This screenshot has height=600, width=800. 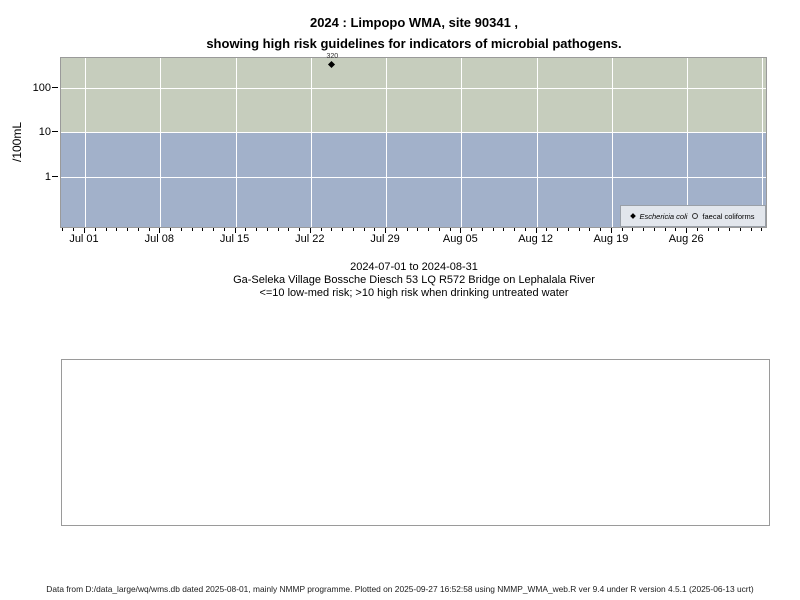 I want to click on x-tick-label: Jul 15, so click(x=234, y=239).